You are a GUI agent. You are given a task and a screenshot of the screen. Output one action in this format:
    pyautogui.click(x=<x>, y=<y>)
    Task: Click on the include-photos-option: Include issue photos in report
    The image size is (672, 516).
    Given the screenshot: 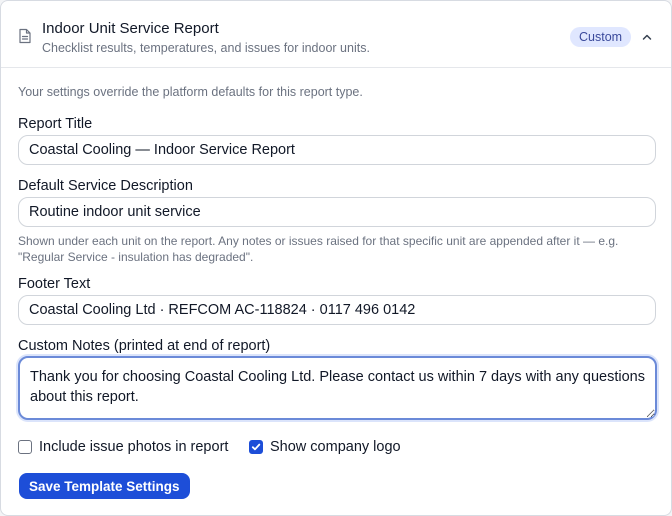 What is the action you would take?
    pyautogui.click(x=123, y=447)
    